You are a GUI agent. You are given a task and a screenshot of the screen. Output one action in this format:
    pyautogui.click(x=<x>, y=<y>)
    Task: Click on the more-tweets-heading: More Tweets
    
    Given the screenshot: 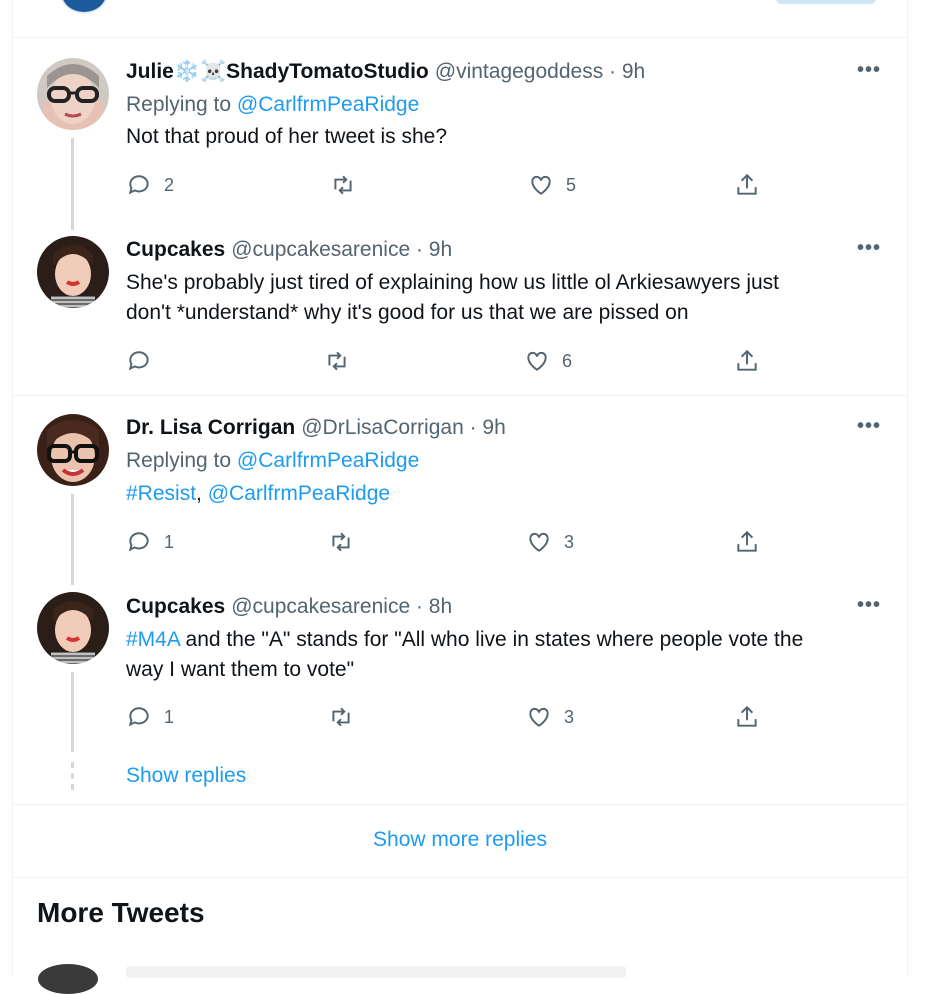 What is the action you would take?
    pyautogui.click(x=121, y=912)
    